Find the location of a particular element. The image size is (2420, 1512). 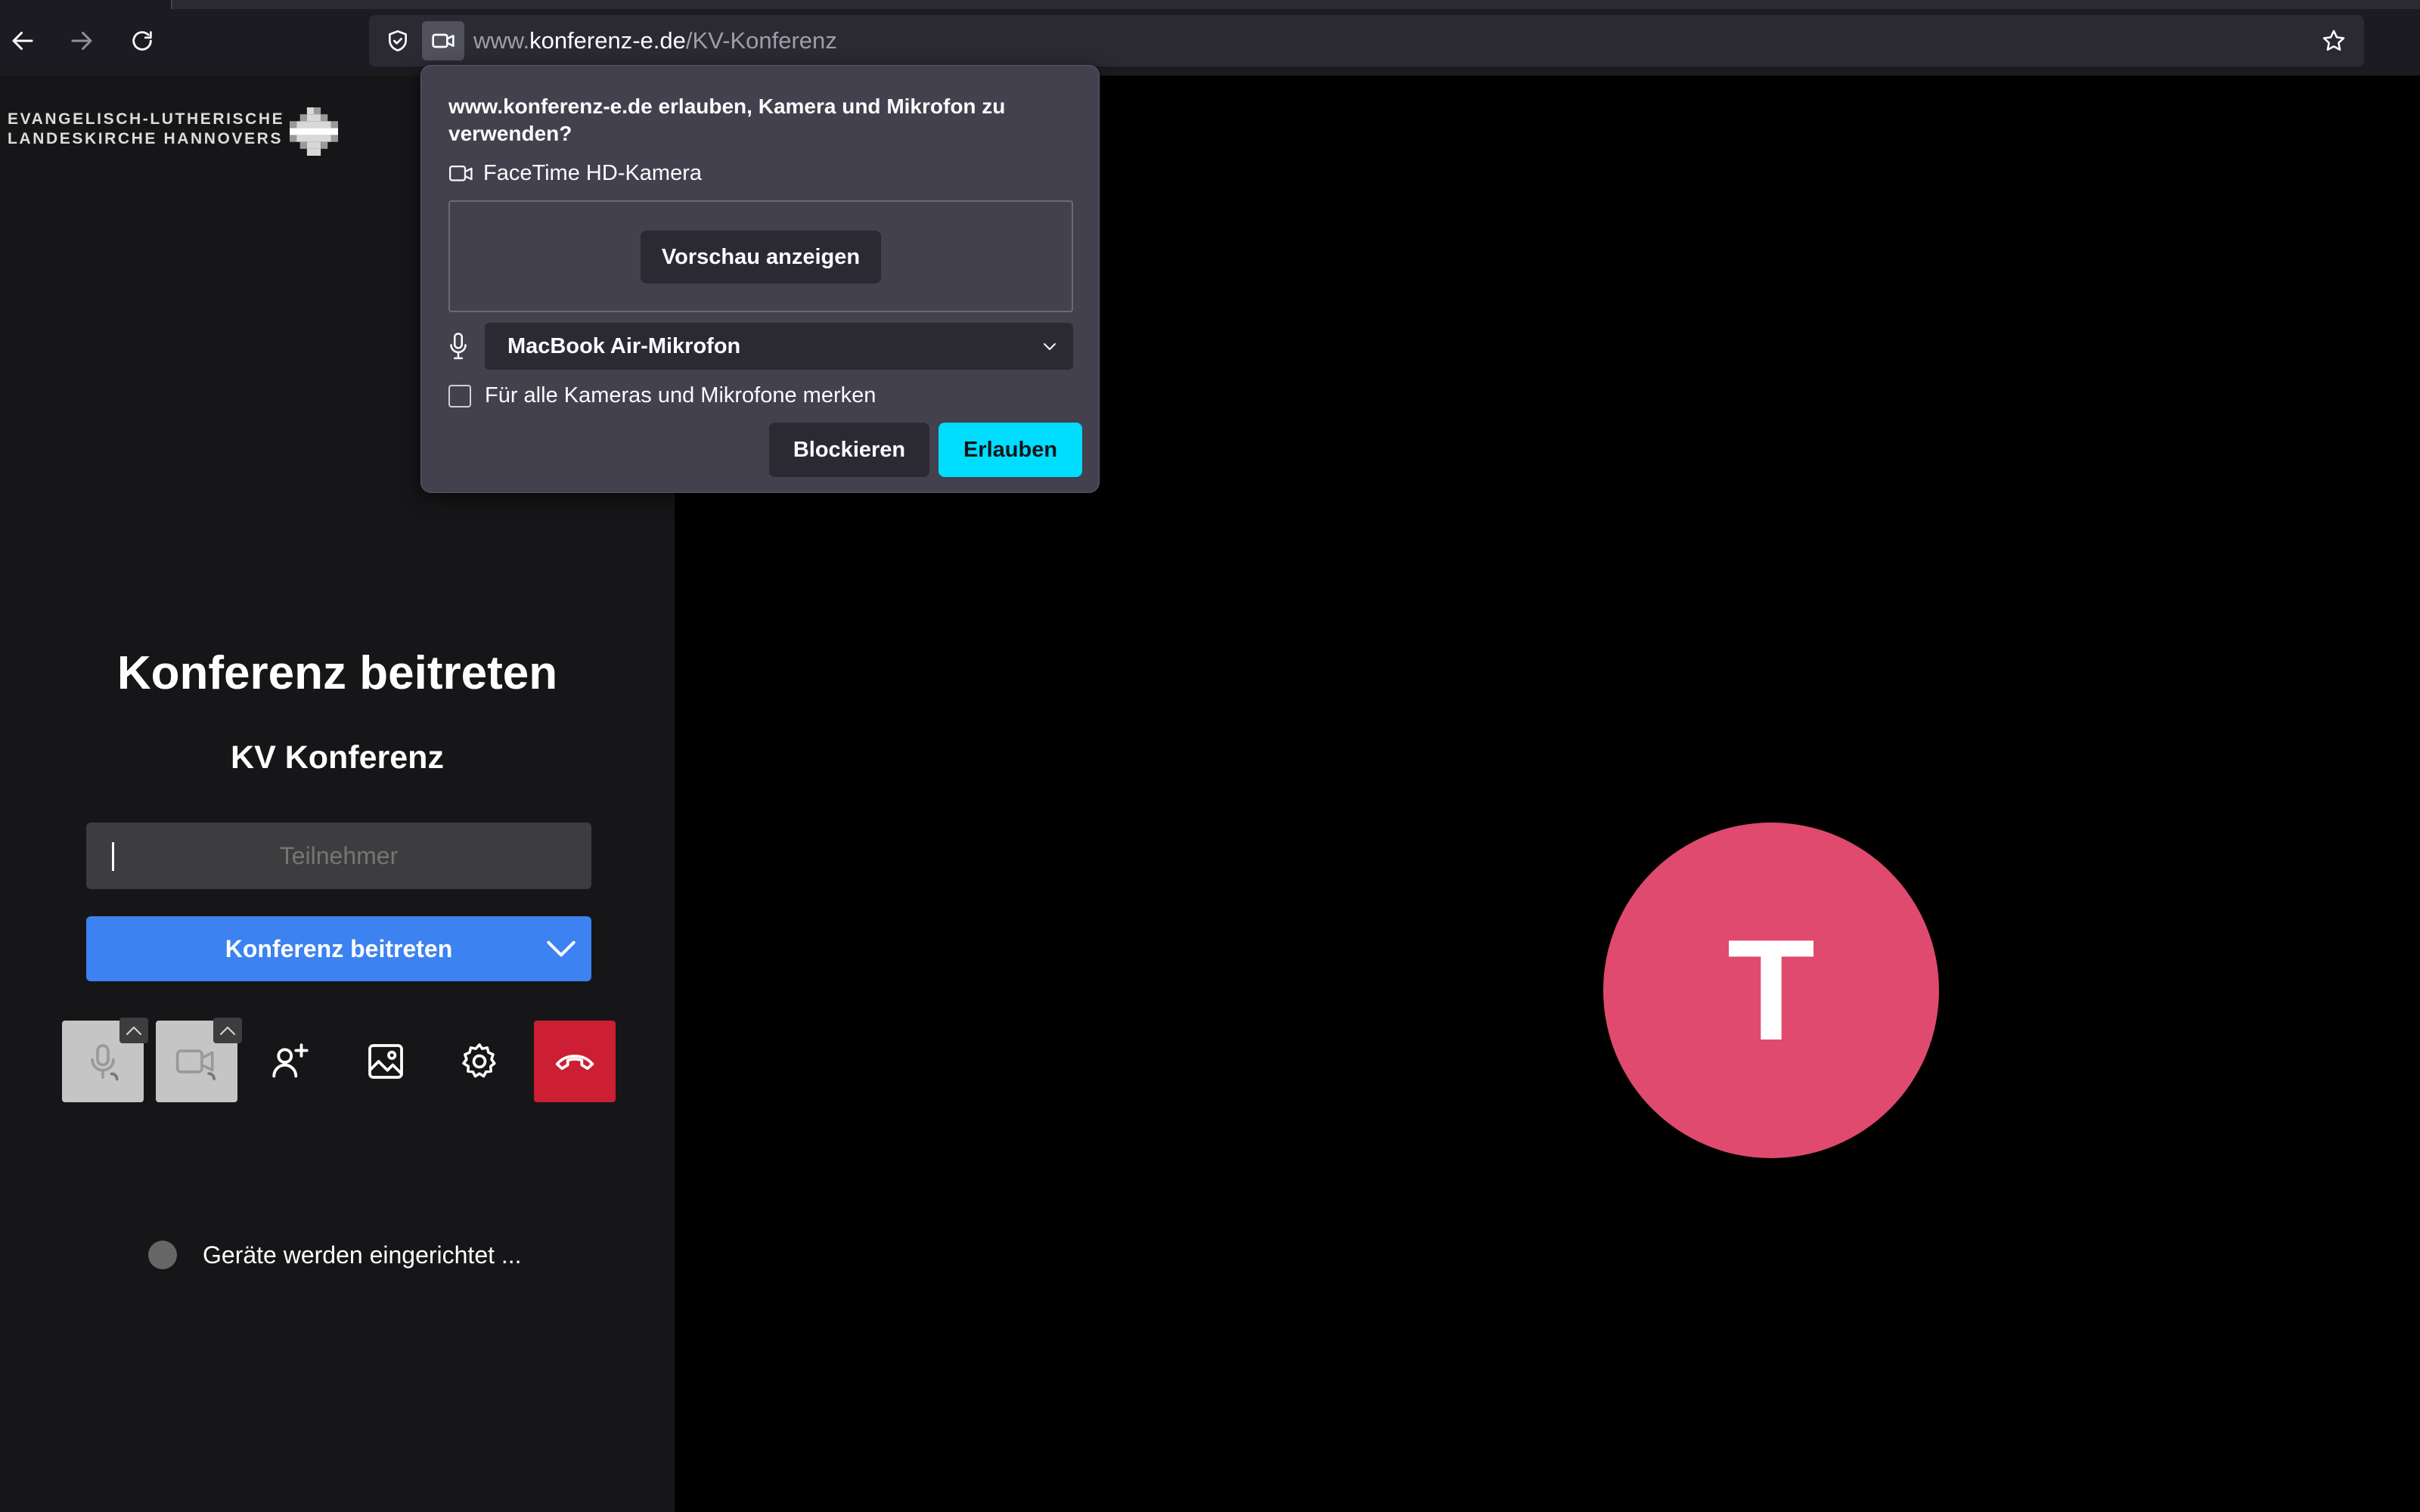

microphone-options-button is located at coordinates (133, 1030).